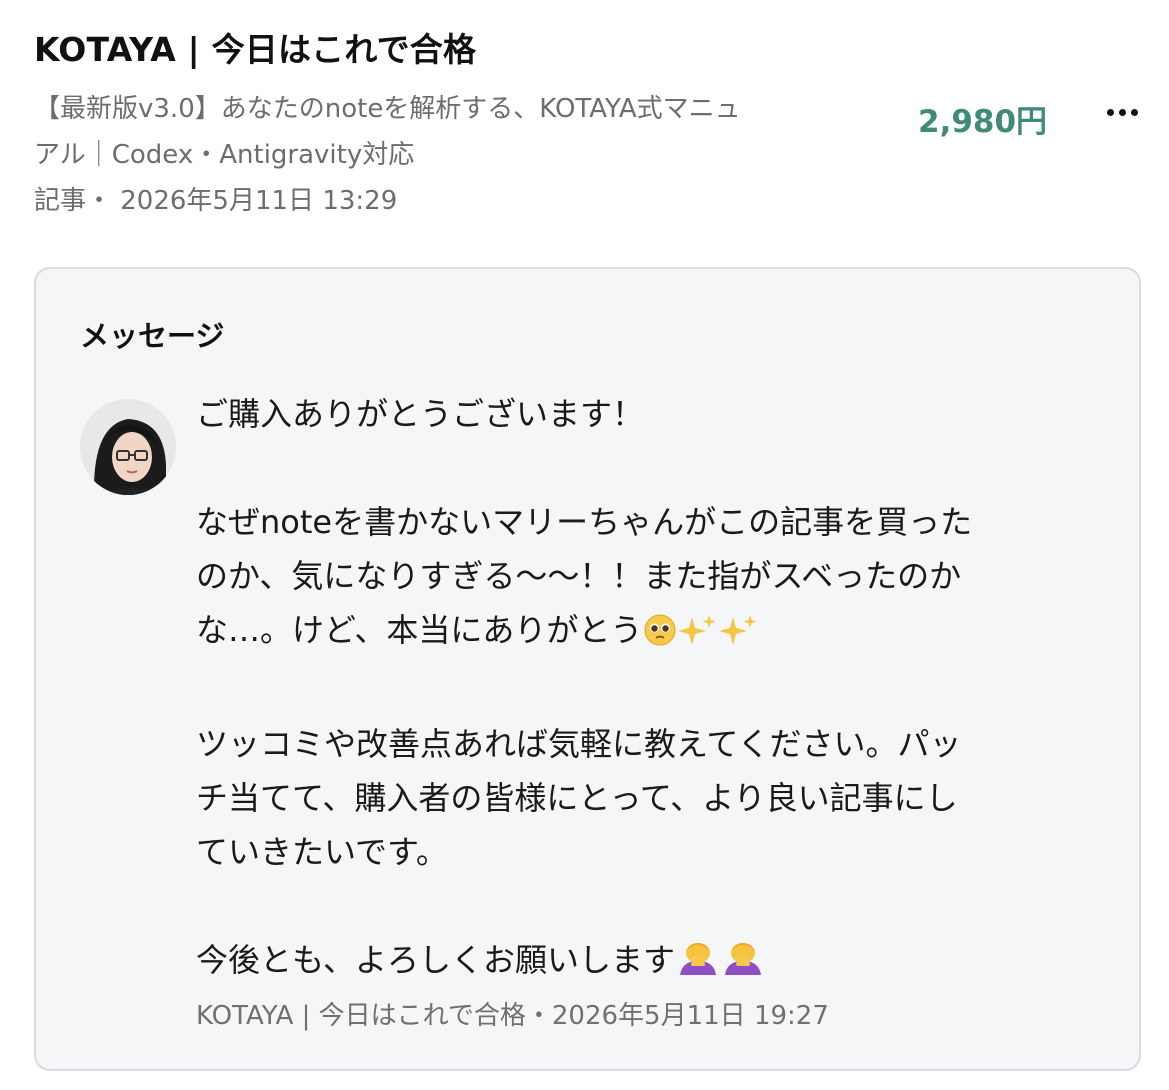 This screenshot has height=1090, width=1169. Describe the element at coordinates (419, 630) in the screenshot. I see `message-line-text: な…。けど、本当にありがとう` at that location.